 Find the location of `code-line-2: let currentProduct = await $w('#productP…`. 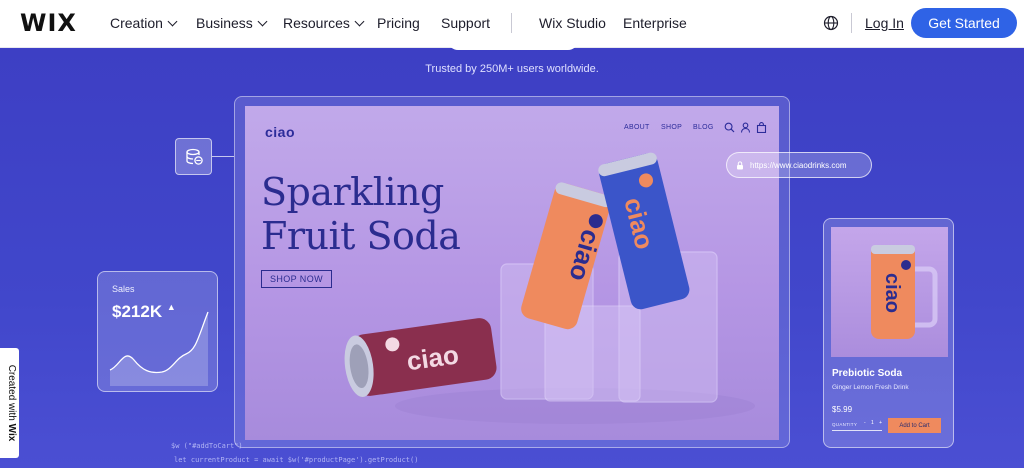

code-line-2: let currentProduct = await $w('#productP… is located at coordinates (296, 460).